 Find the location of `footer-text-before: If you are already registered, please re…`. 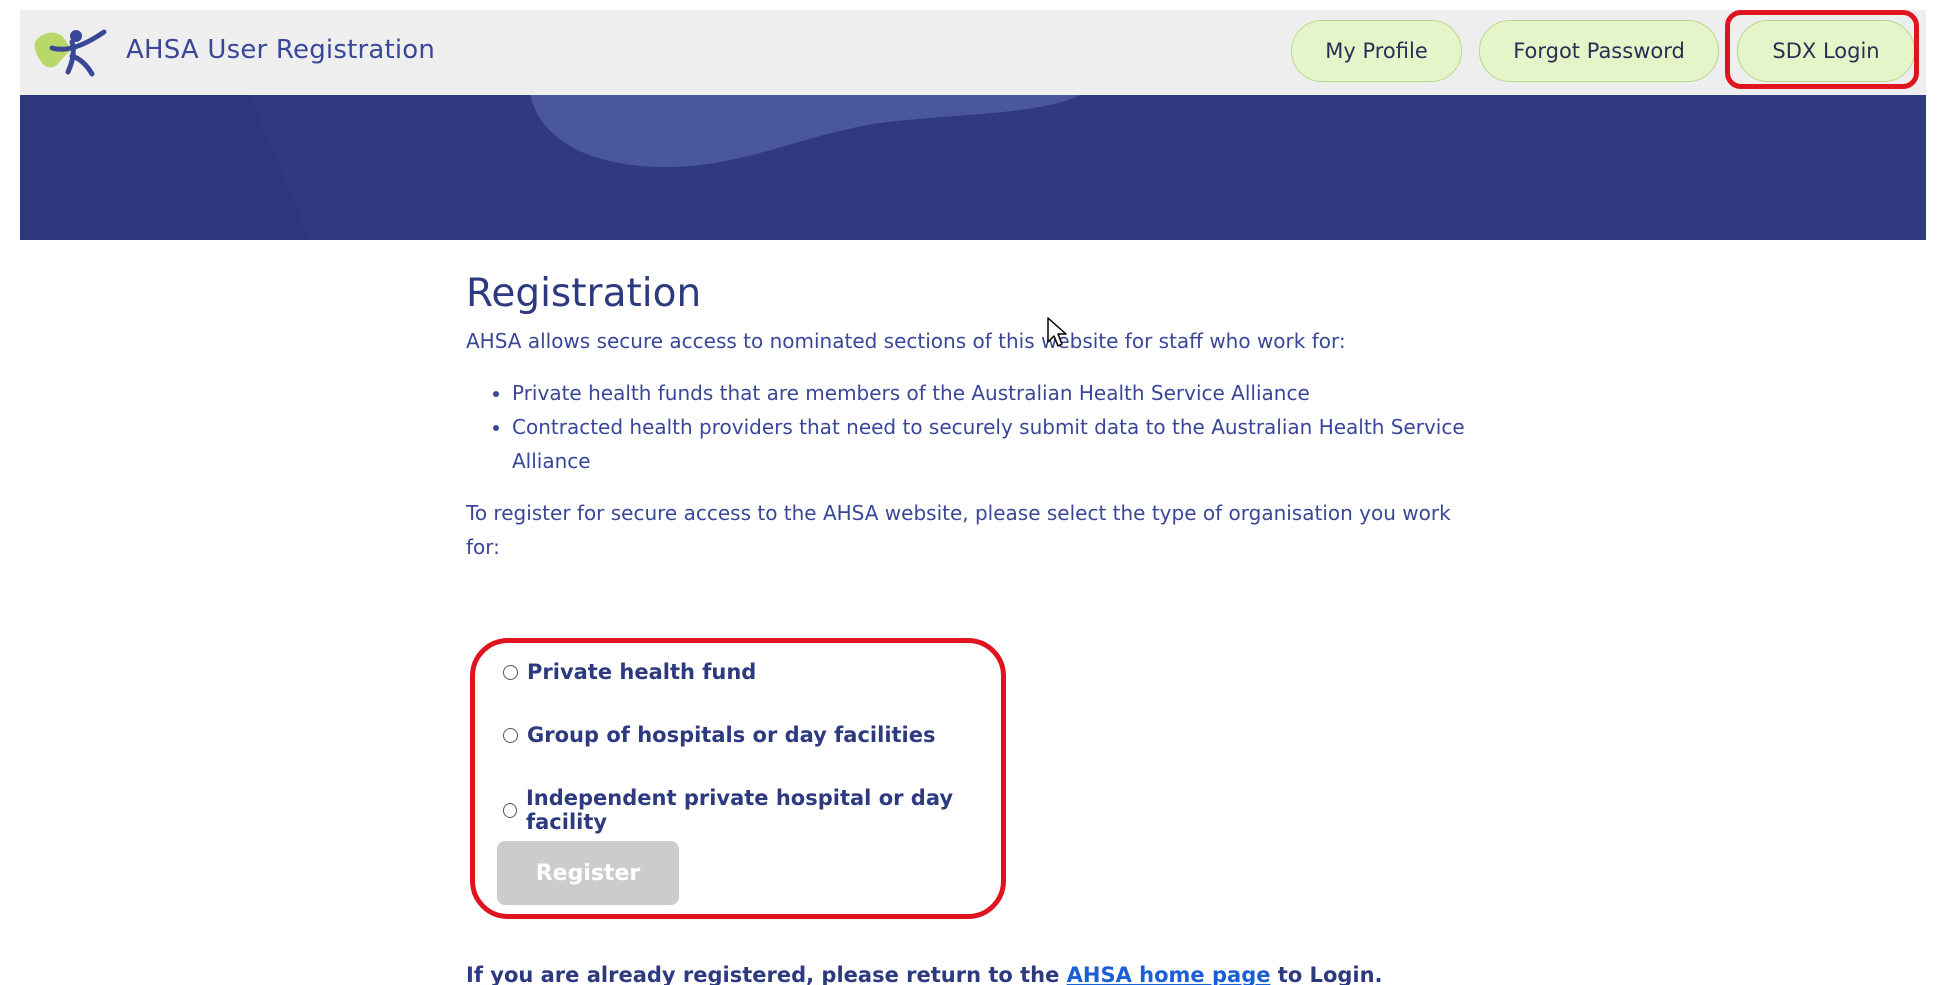

footer-text-before: If you are already registered, please re… is located at coordinates (766, 974).